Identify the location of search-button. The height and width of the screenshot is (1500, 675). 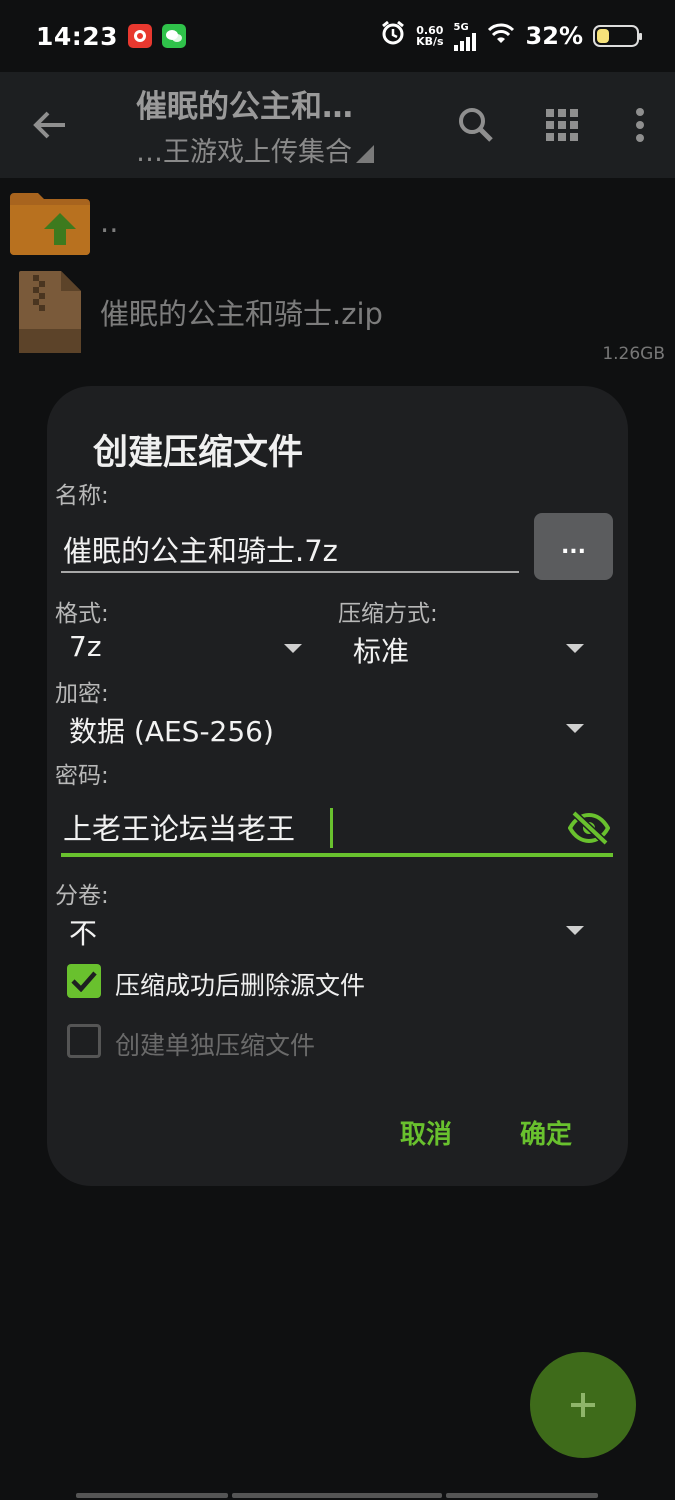
(476, 125).